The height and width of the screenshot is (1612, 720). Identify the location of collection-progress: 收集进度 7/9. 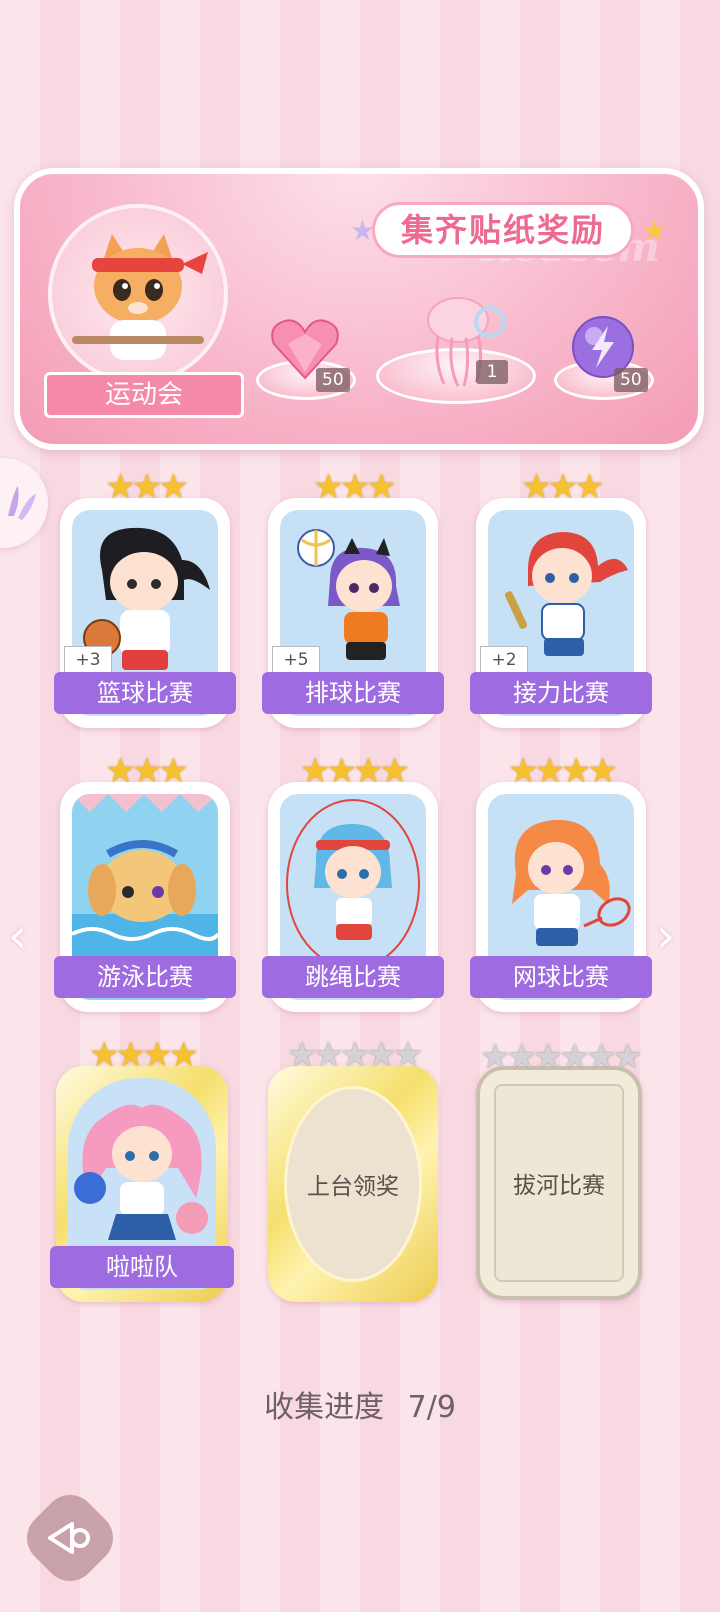
(360, 1404).